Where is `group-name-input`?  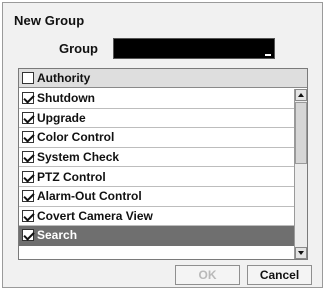
group-name-input is located at coordinates (194, 48).